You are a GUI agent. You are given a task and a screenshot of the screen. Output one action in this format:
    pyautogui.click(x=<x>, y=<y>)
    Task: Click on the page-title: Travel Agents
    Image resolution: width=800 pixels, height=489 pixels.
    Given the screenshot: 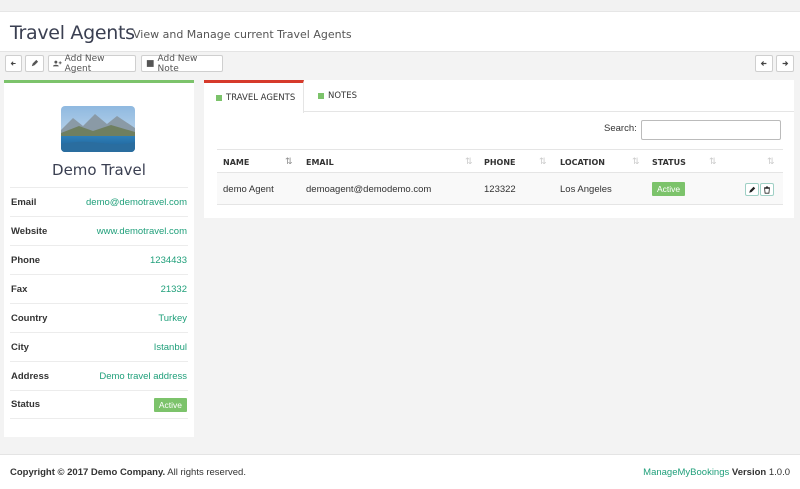 What is the action you would take?
    pyautogui.click(x=72, y=33)
    